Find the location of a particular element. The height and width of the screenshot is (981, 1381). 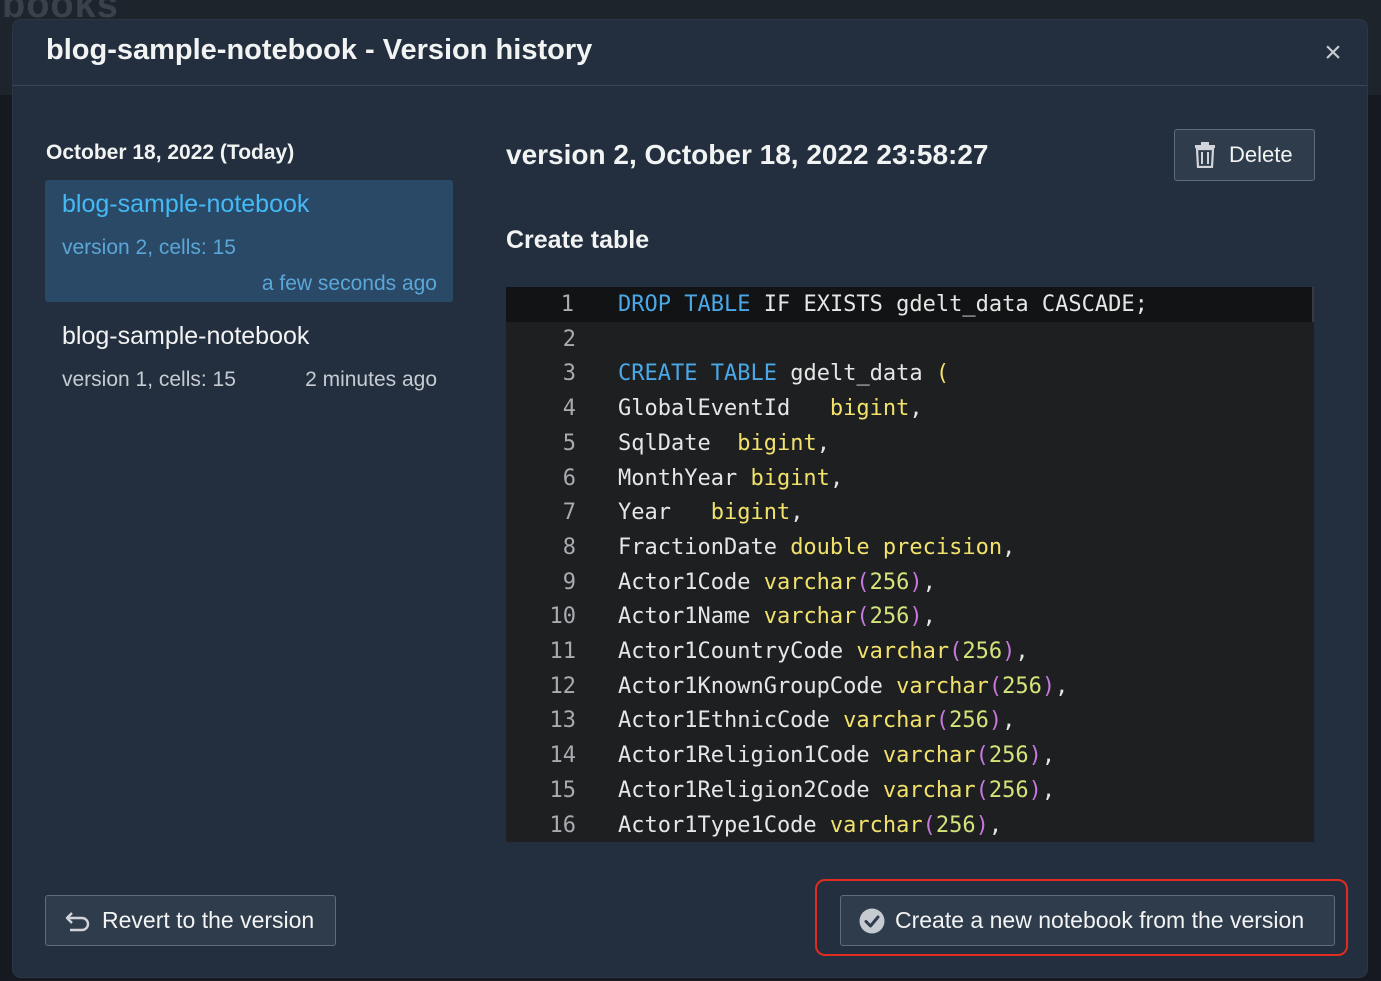

line-number: 11 is located at coordinates (563, 651).